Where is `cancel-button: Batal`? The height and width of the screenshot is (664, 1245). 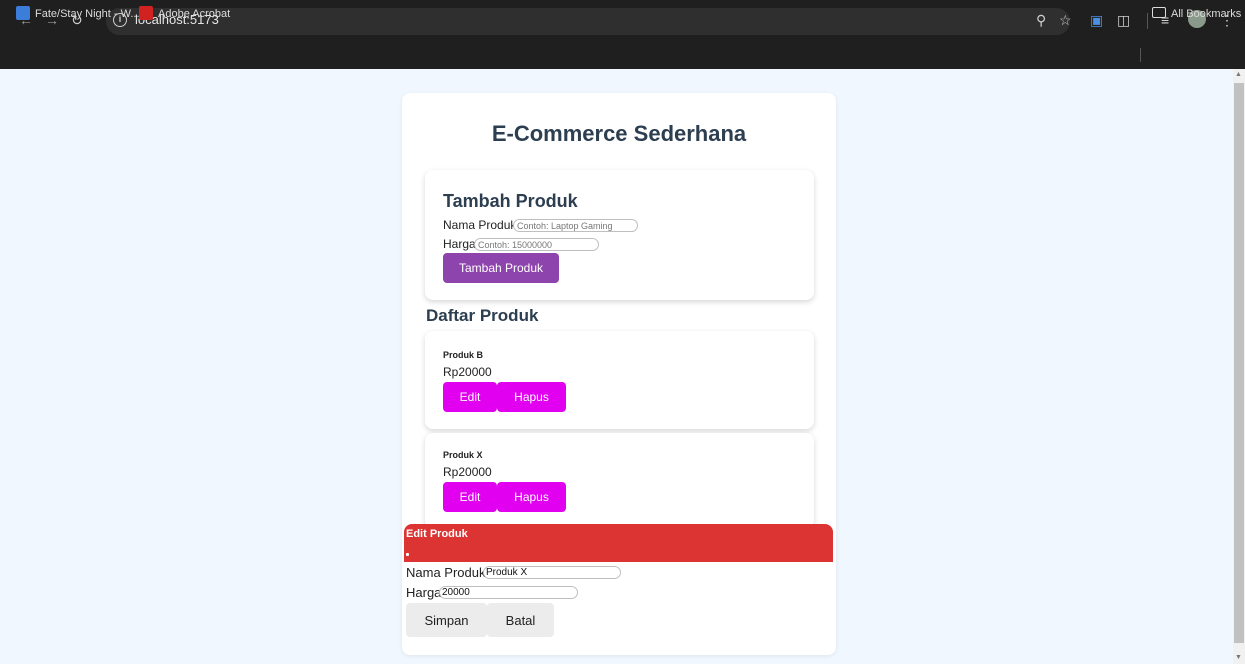 cancel-button: Batal is located at coordinates (520, 620).